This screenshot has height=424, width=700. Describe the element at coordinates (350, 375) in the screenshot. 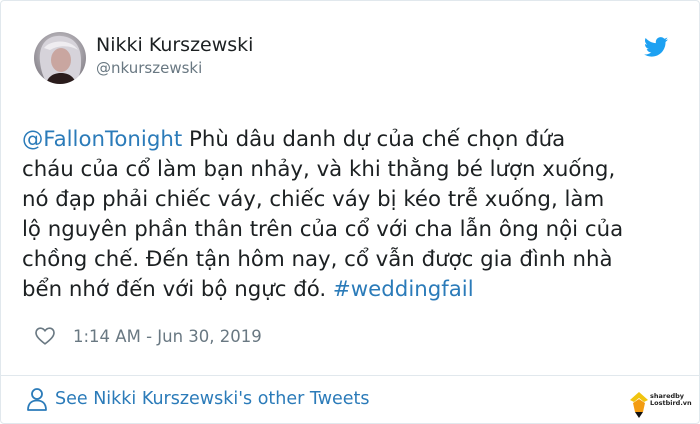

I see `divider` at that location.